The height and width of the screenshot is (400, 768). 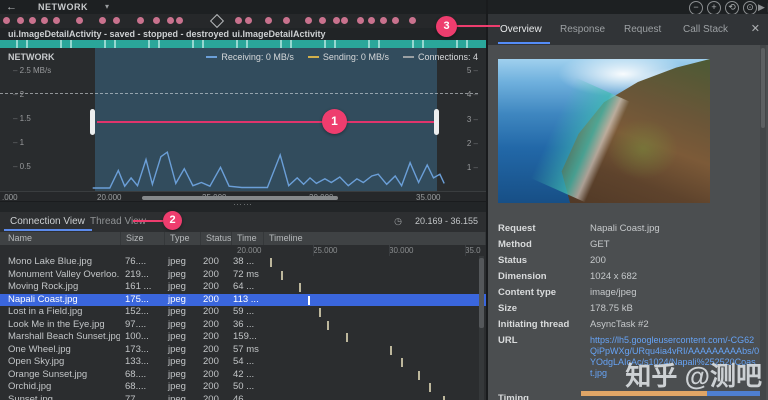 I want to click on column-header-name: Name, so click(x=60, y=238).